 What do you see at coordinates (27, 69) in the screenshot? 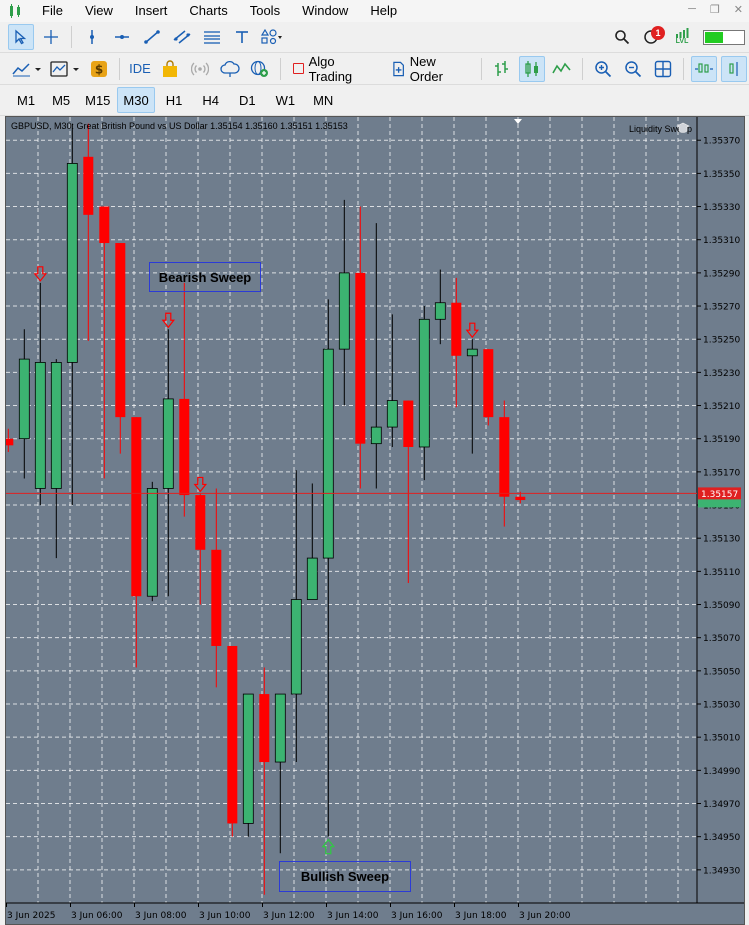
I see `chart-type-button` at bounding box center [27, 69].